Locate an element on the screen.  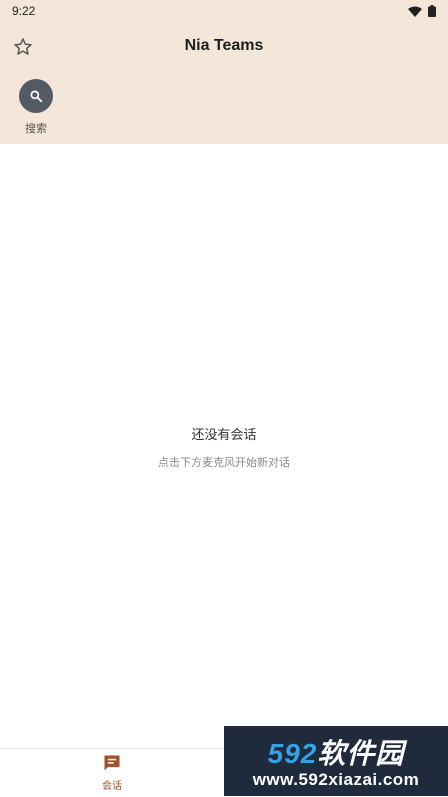
status-time: 9:22 is located at coordinates (24, 11).